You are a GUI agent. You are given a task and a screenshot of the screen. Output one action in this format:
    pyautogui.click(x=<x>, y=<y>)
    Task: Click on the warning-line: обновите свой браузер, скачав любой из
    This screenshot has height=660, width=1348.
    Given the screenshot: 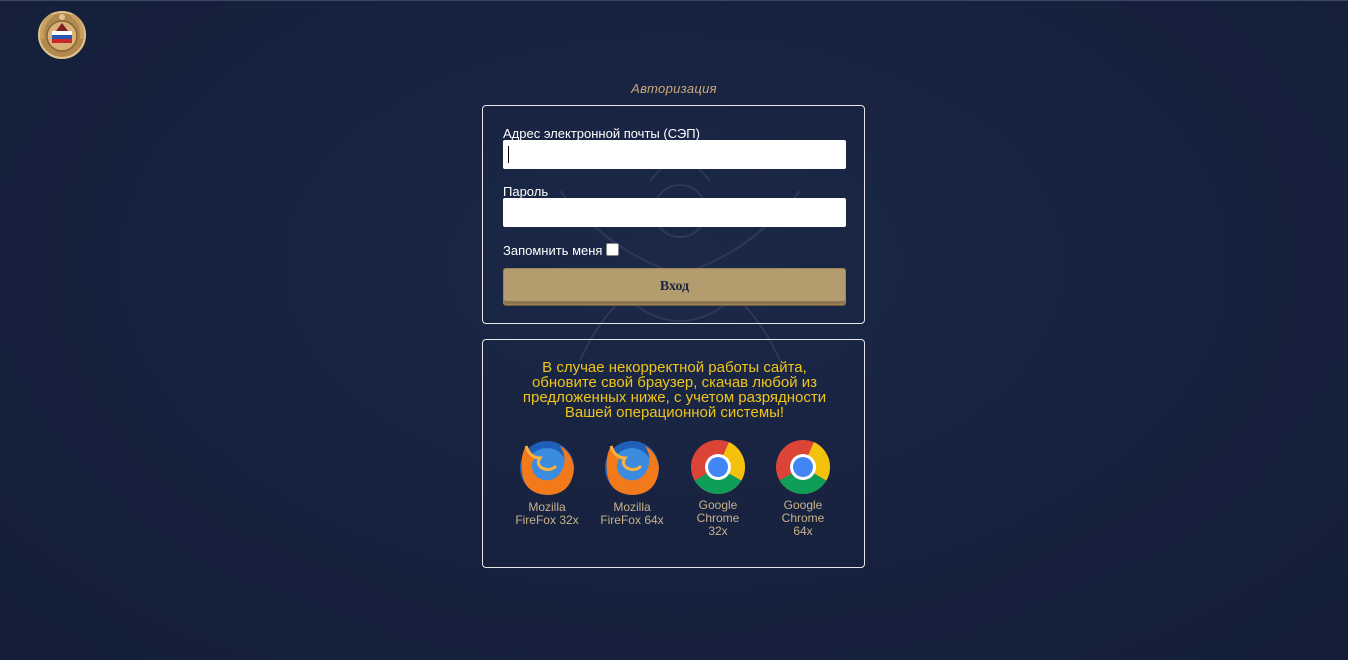 What is the action you would take?
    pyautogui.click(x=674, y=382)
    